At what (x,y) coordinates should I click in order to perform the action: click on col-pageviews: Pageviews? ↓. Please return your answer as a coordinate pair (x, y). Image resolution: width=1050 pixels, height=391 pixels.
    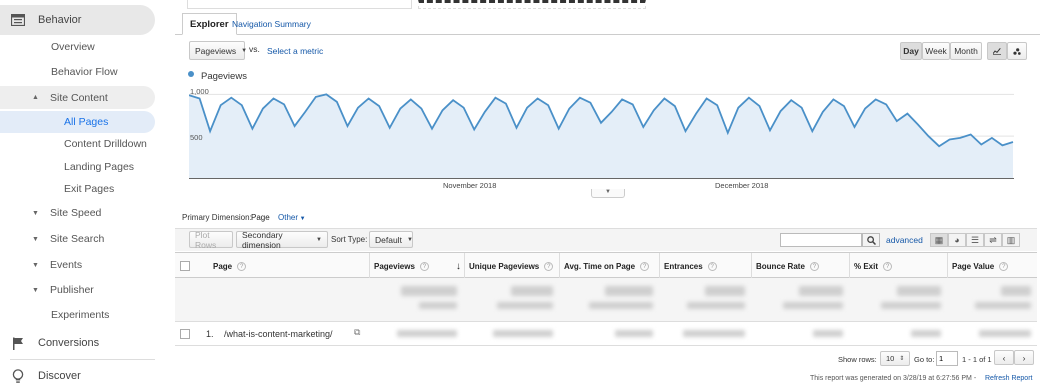
    Looking at the image, I should click on (416, 266).